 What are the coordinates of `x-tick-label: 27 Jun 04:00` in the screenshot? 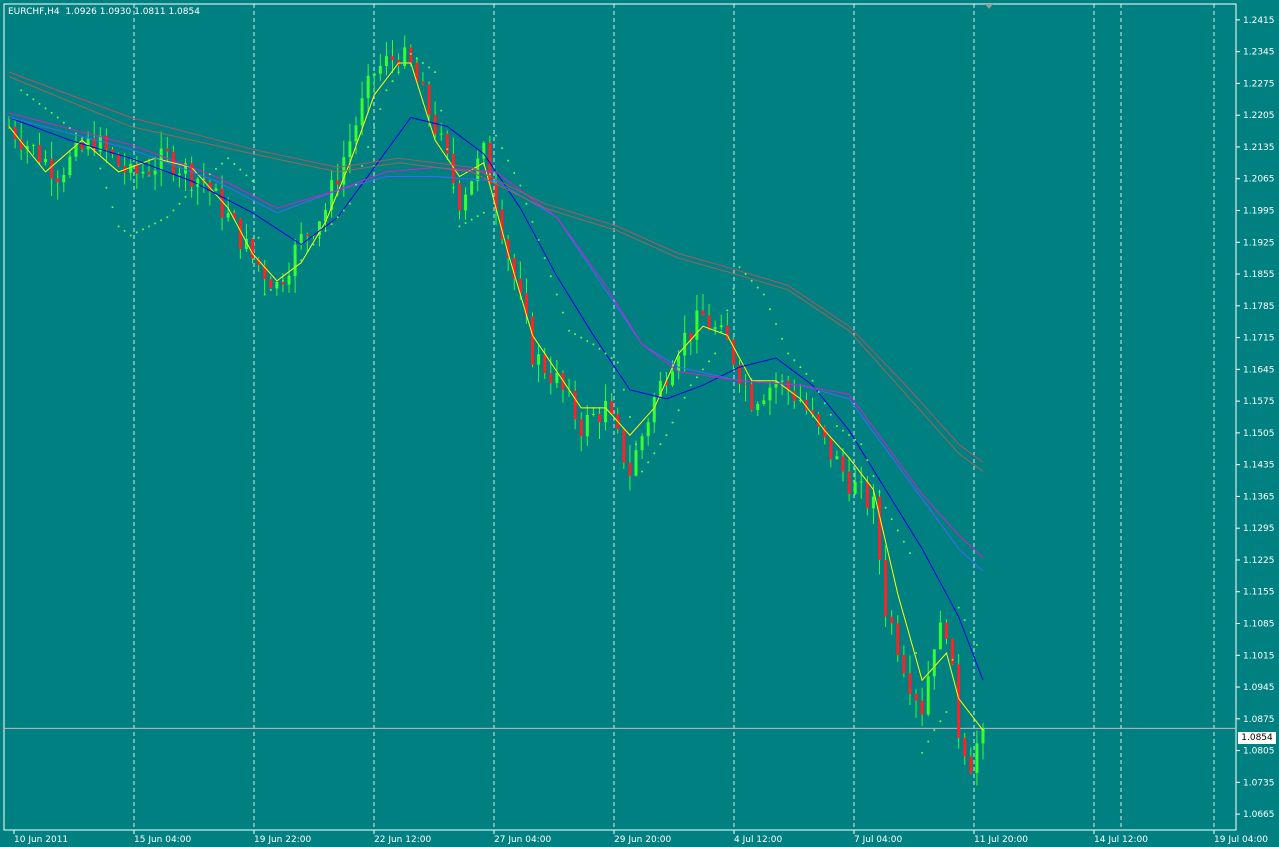 It's located at (522, 840).